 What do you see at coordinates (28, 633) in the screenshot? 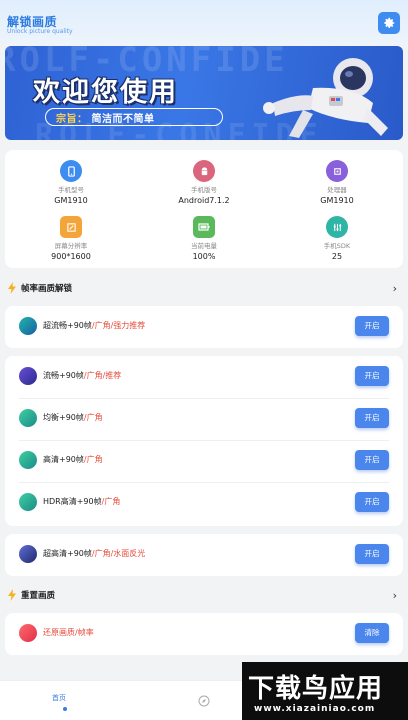
I see `reset-dot-icon` at bounding box center [28, 633].